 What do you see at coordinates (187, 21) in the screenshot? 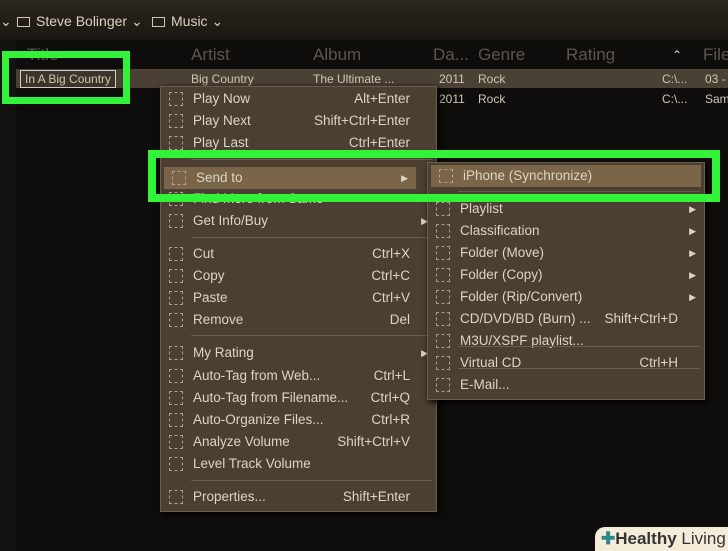
I see `breadcrumb-music: Music ⌄` at bounding box center [187, 21].